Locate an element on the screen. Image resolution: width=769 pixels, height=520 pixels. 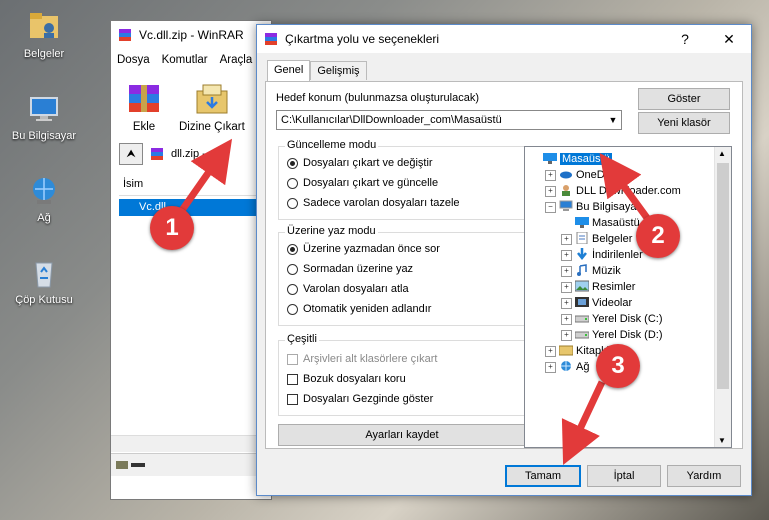
overwrite-mode-option: Üzerine yazmadan önce sor is located at coordinates (363, 249).